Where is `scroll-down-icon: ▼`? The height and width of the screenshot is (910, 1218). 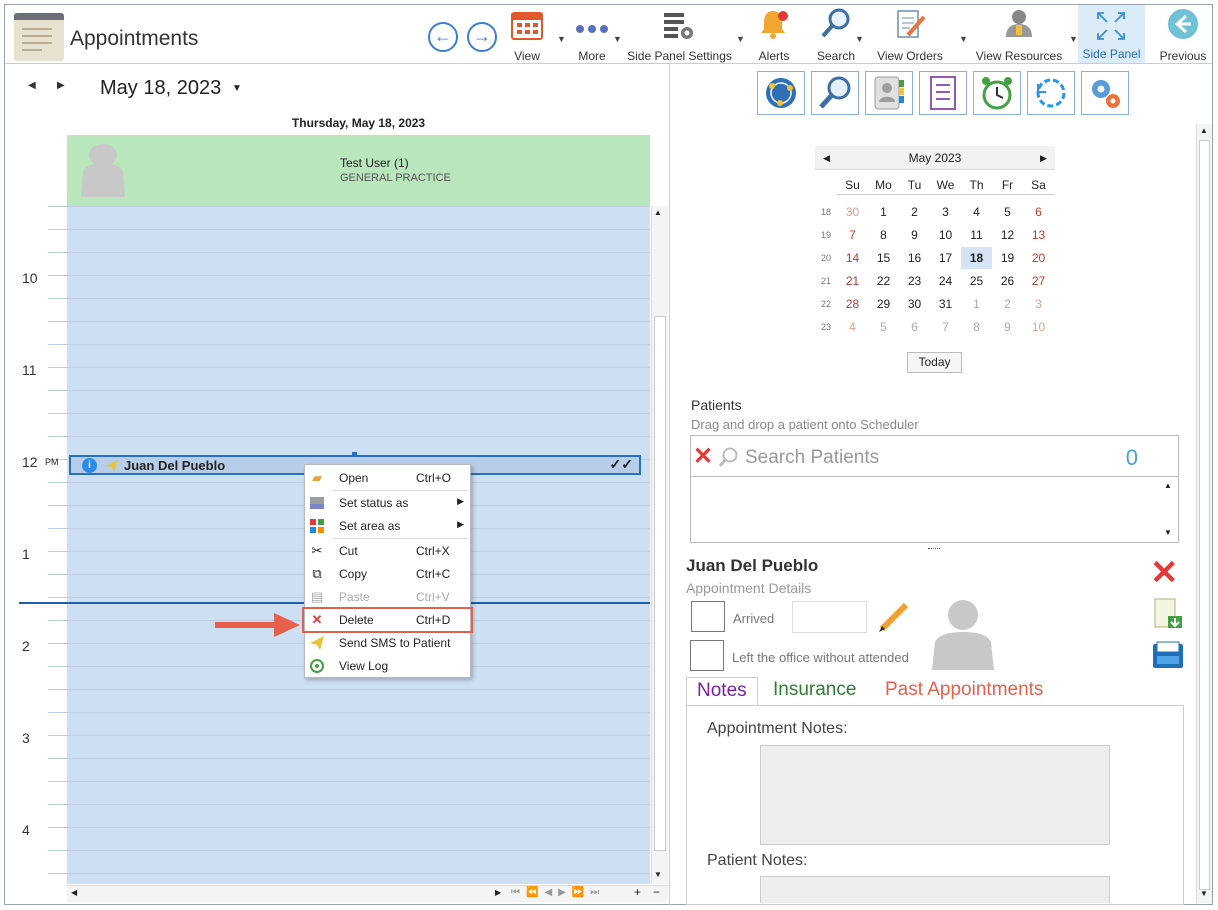 scroll-down-icon: ▼ is located at coordinates (658, 874).